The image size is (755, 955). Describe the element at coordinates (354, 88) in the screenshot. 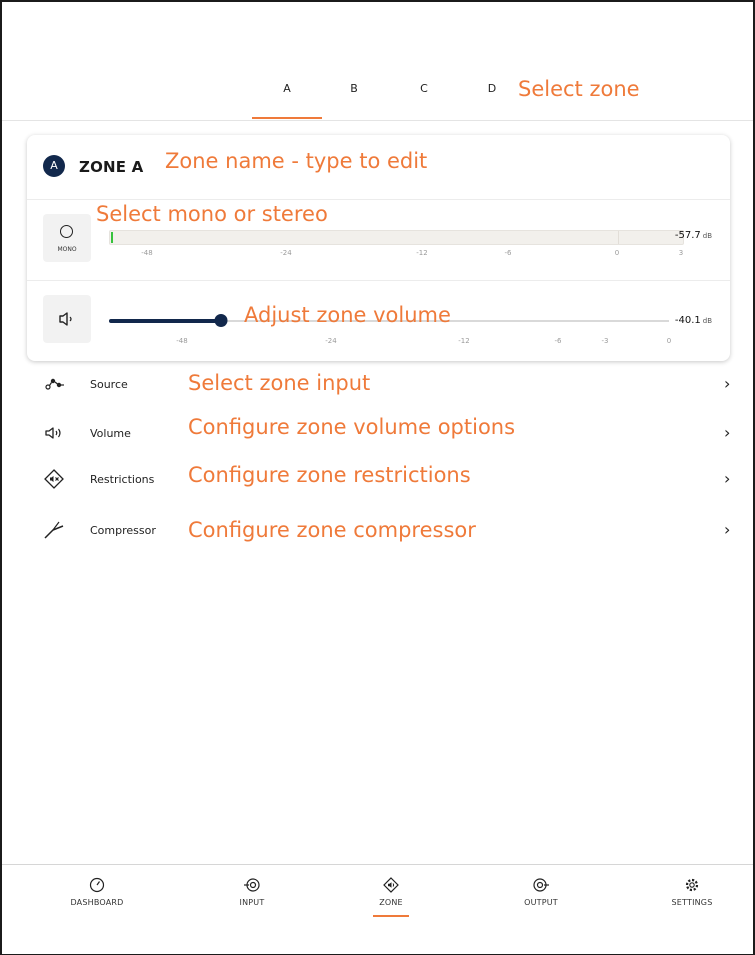

I see `tab-zone-b: B` at that location.